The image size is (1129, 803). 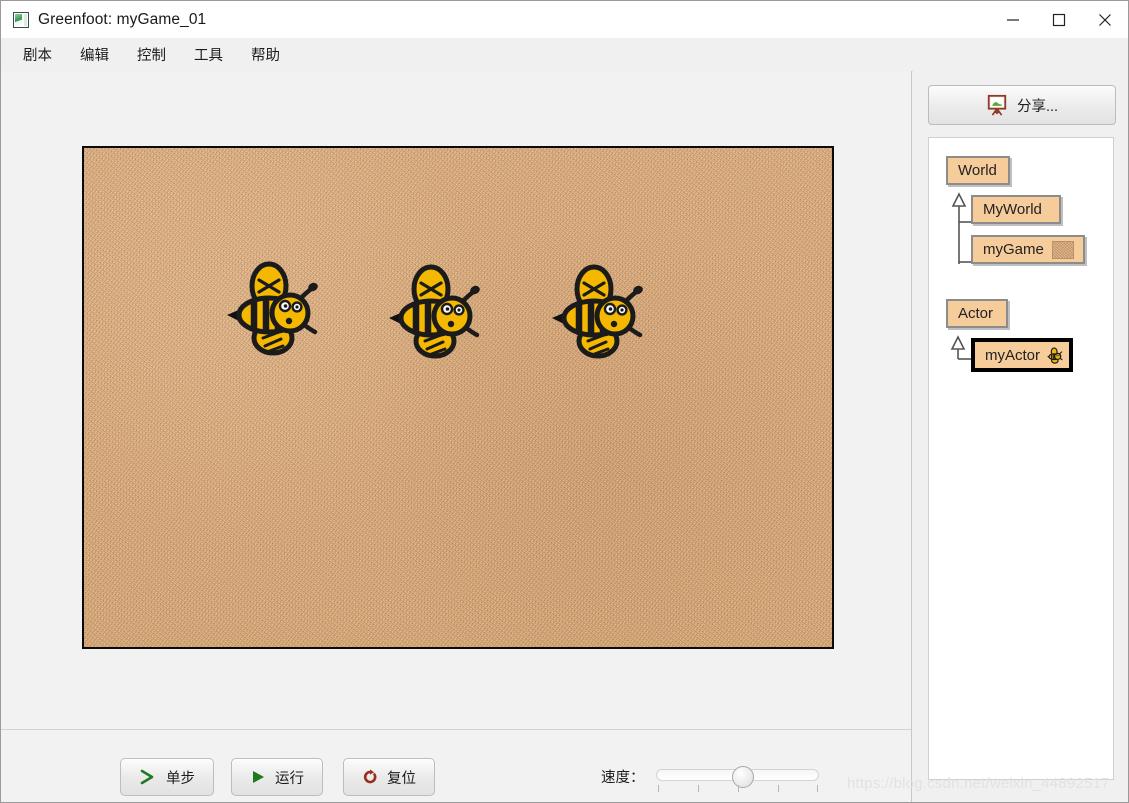 I want to click on window-title: Greenfoot: myGame_01, so click(x=122, y=19).